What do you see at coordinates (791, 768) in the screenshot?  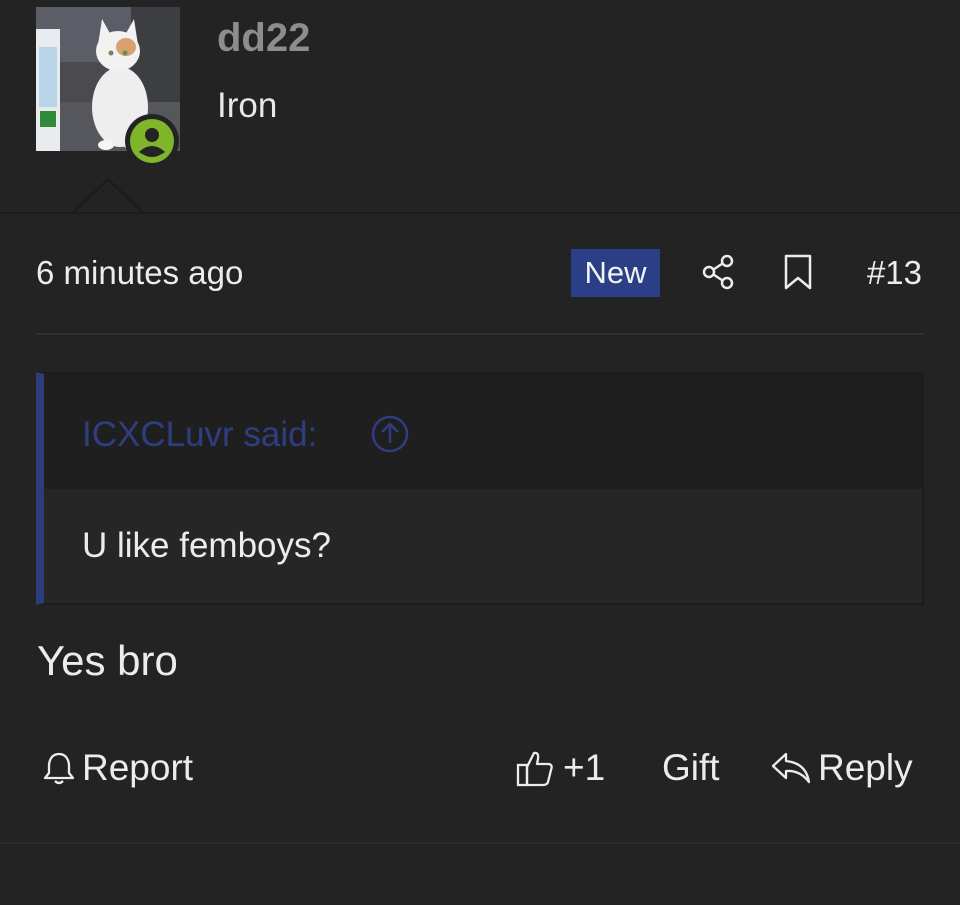 I see `reply-arrow-icon` at bounding box center [791, 768].